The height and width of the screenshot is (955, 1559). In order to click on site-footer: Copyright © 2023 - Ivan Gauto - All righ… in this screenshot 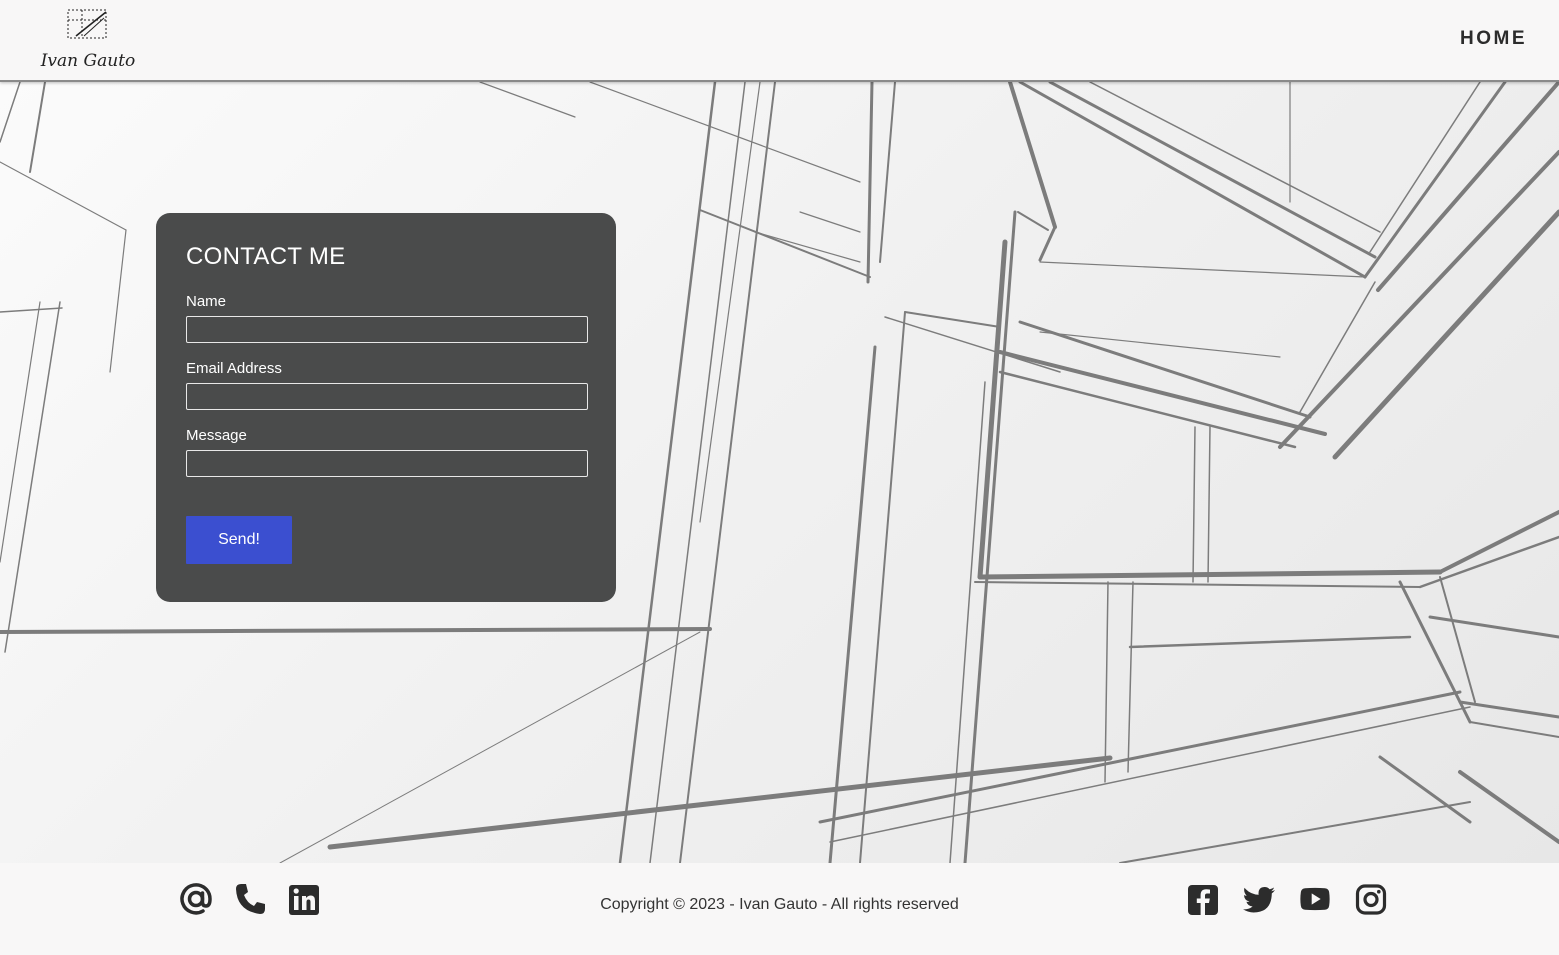, I will do `click(779, 909)`.